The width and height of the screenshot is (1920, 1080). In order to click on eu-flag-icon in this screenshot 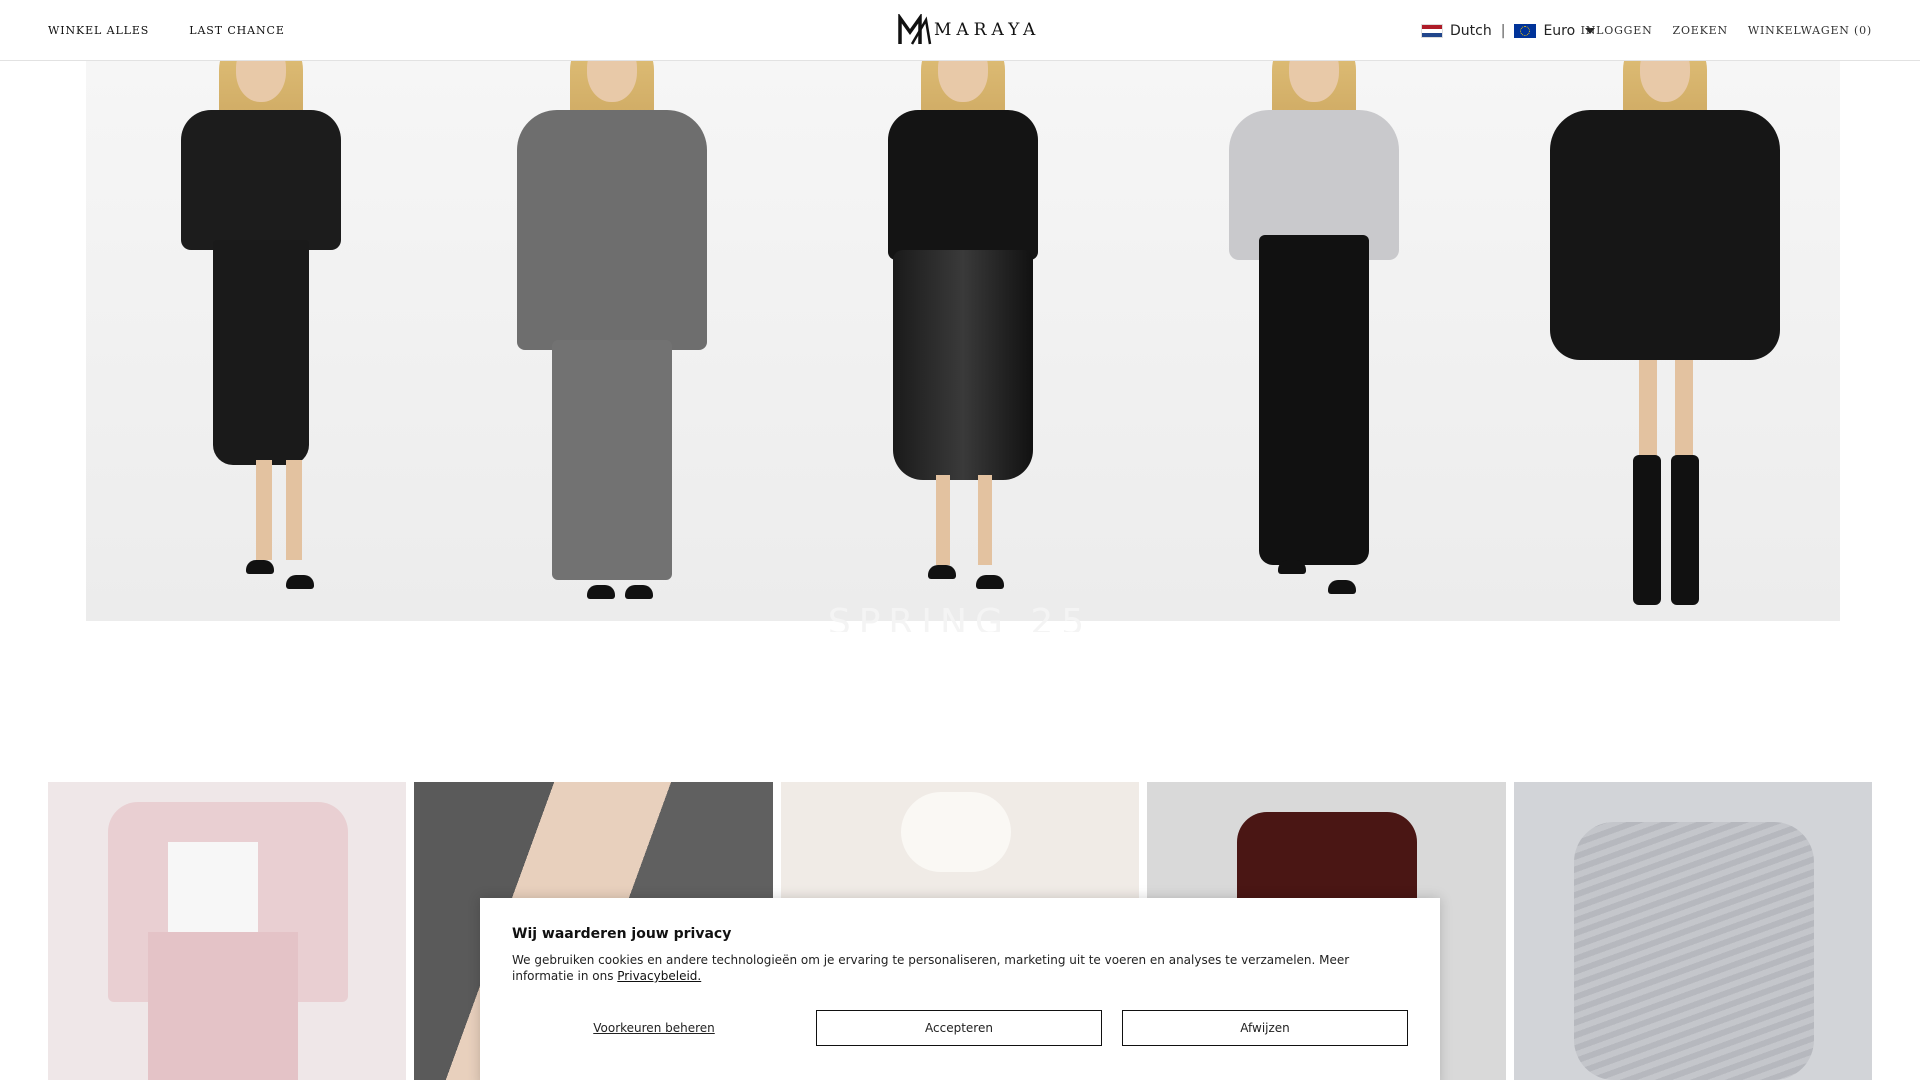, I will do `click(1525, 30)`.